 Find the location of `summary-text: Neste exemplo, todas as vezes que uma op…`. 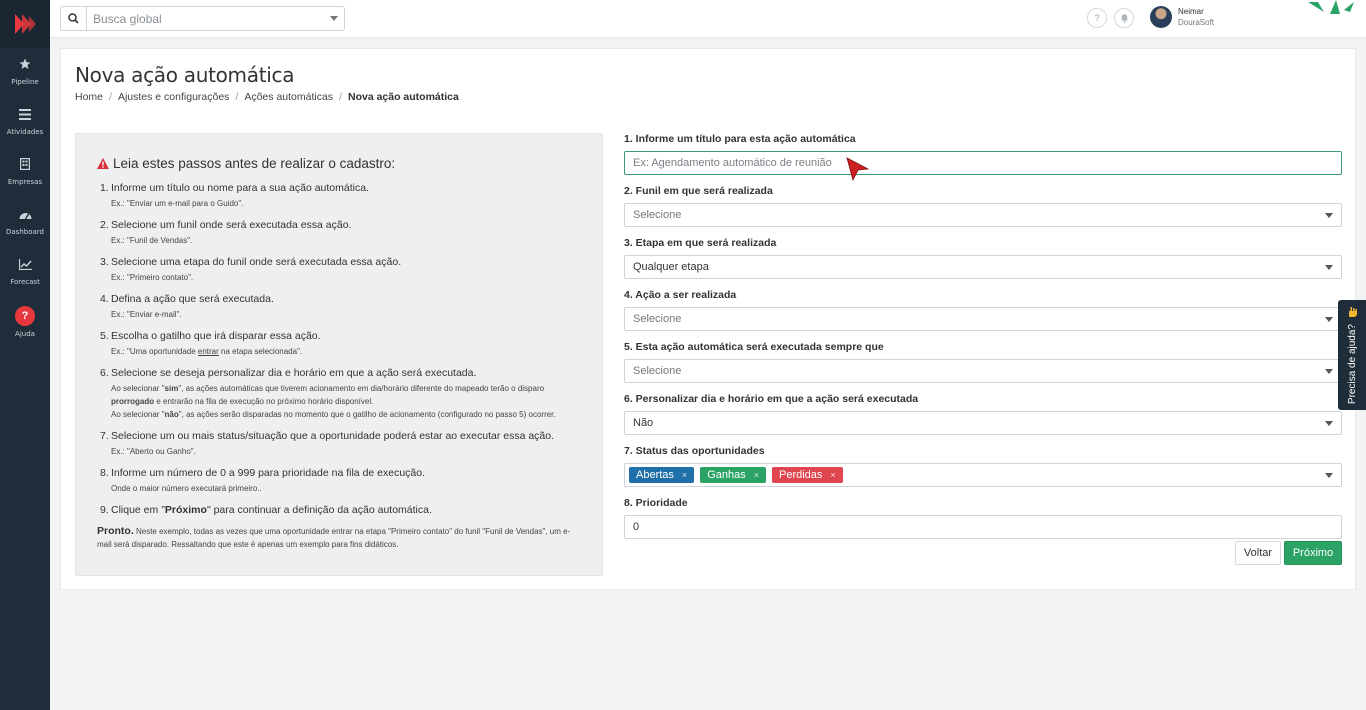

summary-text: Neste exemplo, todas as vezes que uma op… is located at coordinates (334, 538).